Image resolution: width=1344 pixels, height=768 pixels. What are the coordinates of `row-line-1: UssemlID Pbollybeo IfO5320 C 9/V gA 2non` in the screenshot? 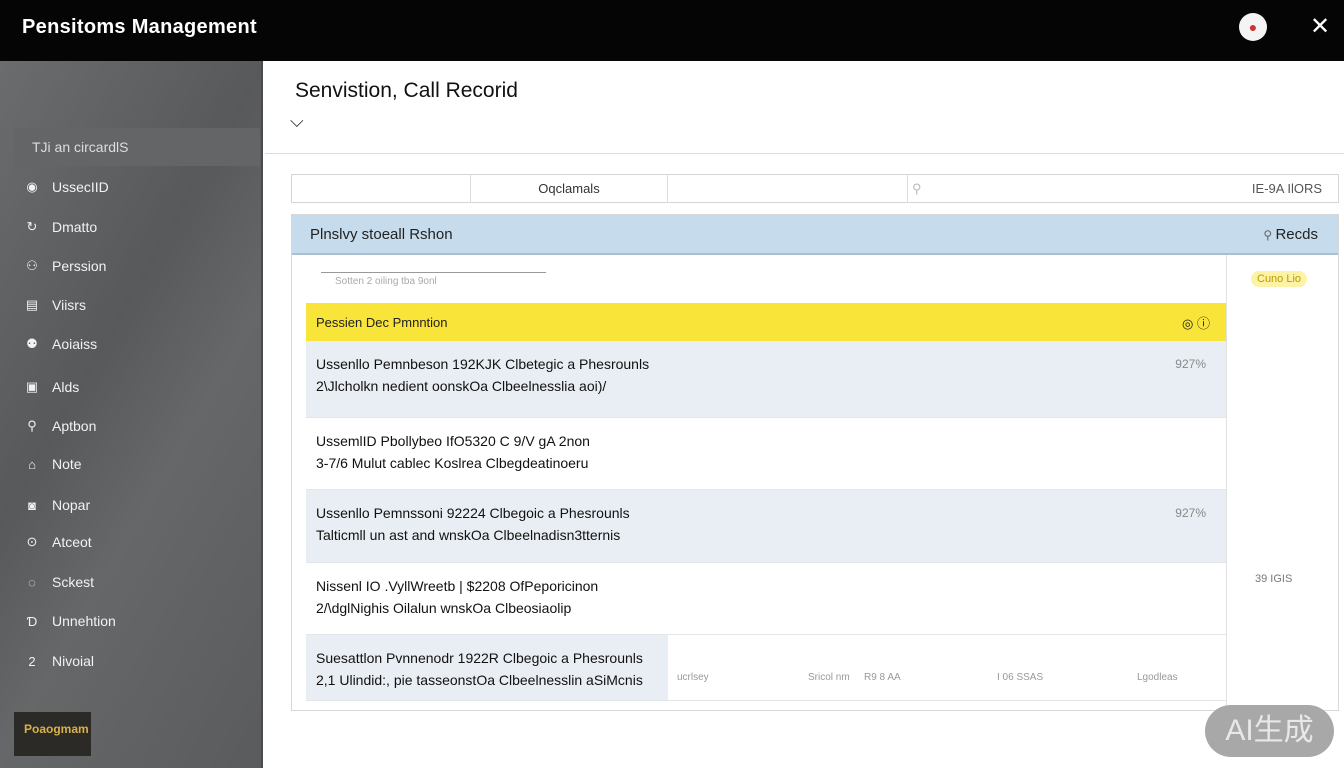 It's located at (453, 441).